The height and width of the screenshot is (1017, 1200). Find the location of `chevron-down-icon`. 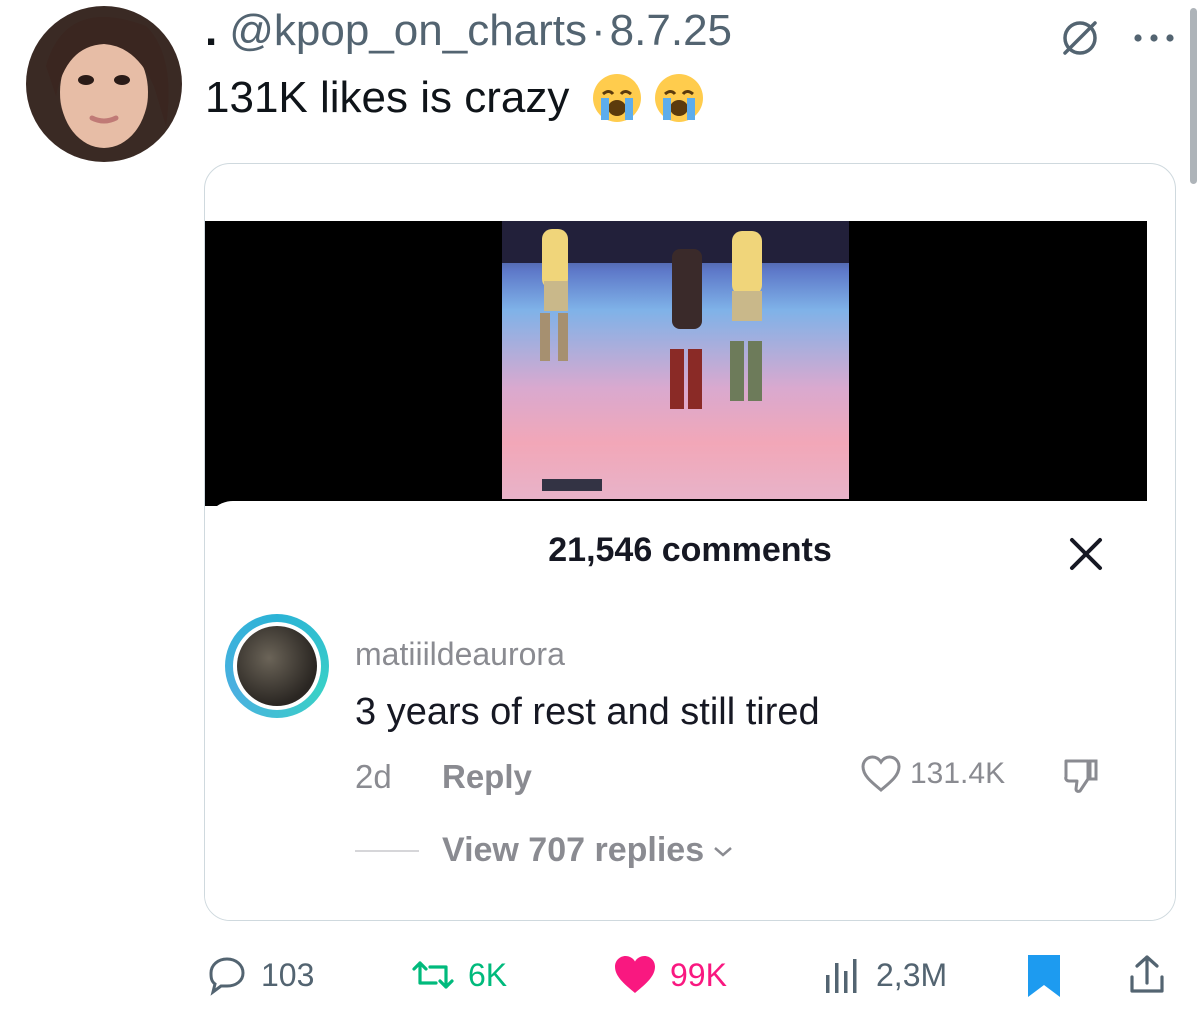

chevron-down-icon is located at coordinates (723, 851).